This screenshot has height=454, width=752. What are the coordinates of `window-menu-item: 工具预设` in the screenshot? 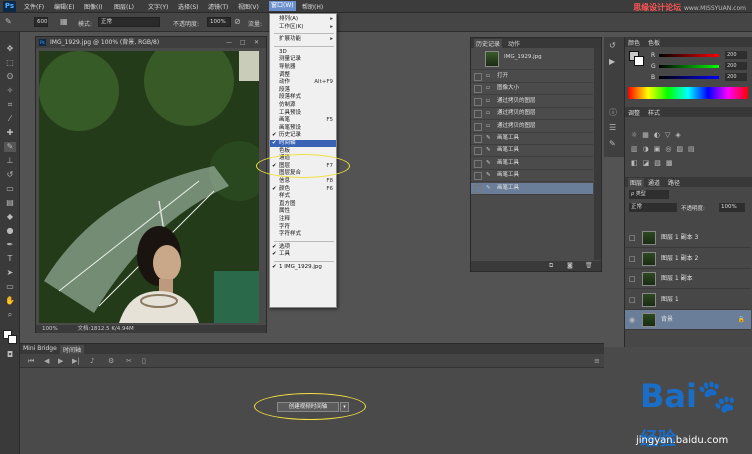 It's located at (303, 113).